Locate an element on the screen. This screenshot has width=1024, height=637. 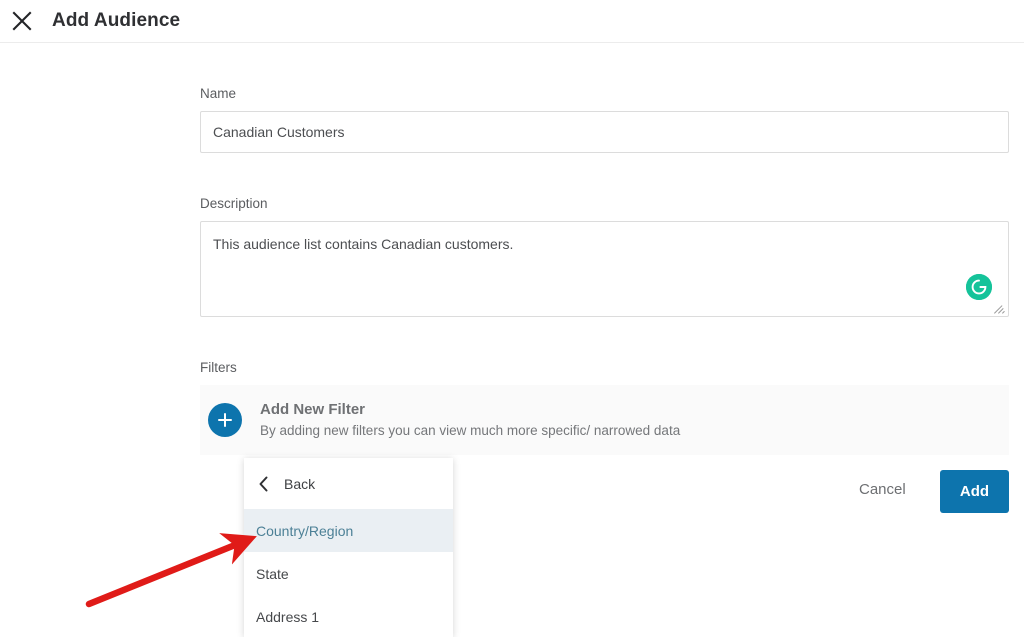
dropdown-item-country-region: Country/Region is located at coordinates (348, 530).